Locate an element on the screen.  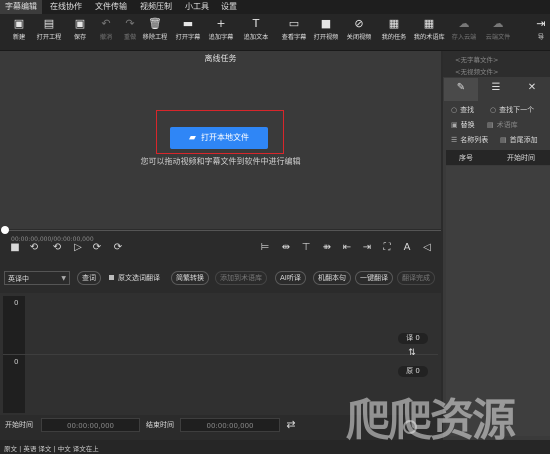
word-translate-checkbox is located at coordinates (111, 277).